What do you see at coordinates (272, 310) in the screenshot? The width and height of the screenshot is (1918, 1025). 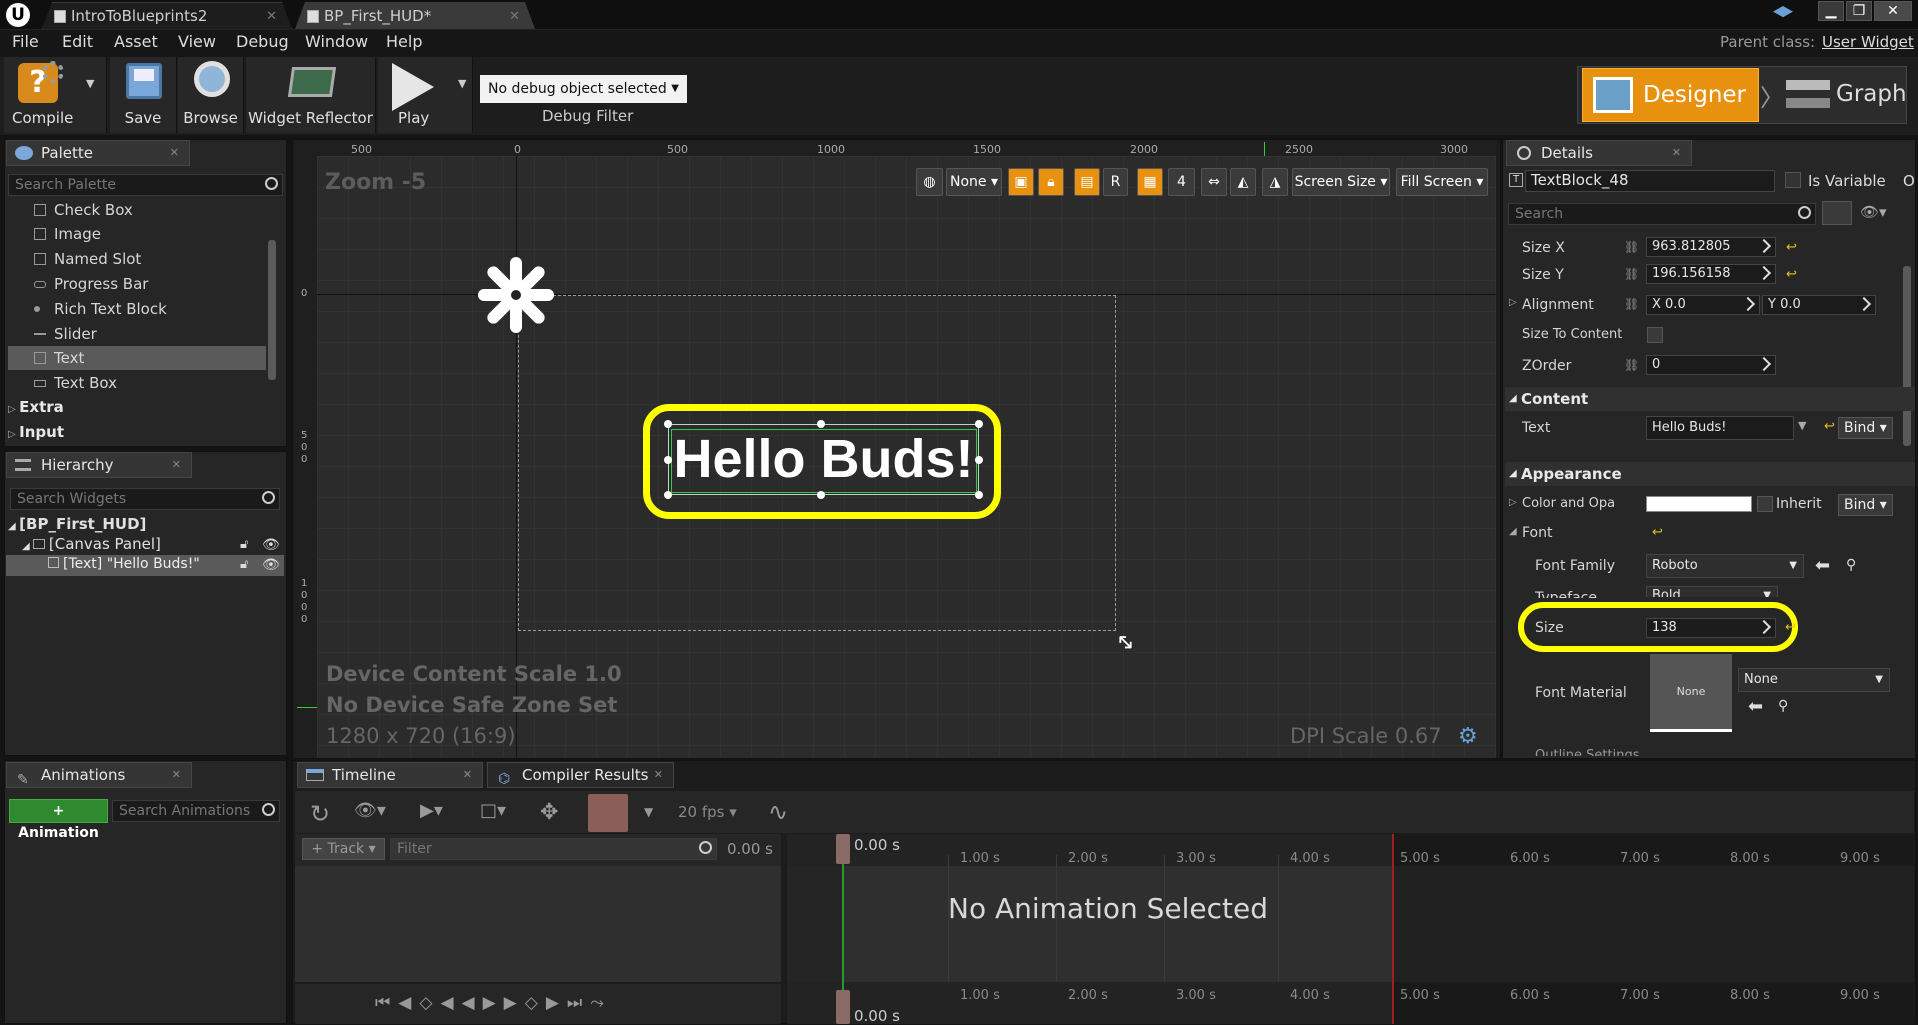 I see `palette-scrollbar` at bounding box center [272, 310].